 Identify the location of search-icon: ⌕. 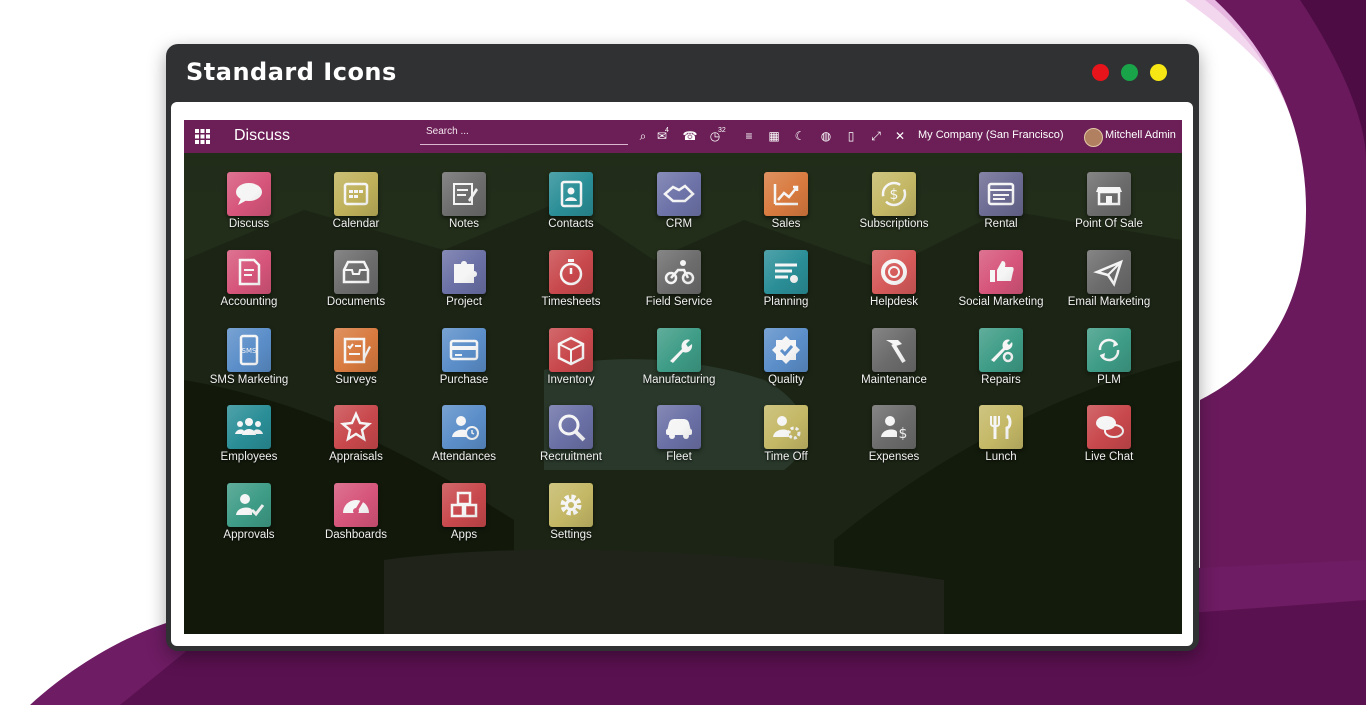
(643, 136).